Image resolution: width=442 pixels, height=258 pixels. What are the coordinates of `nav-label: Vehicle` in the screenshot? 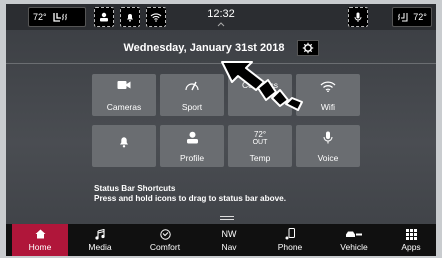 It's located at (354, 247).